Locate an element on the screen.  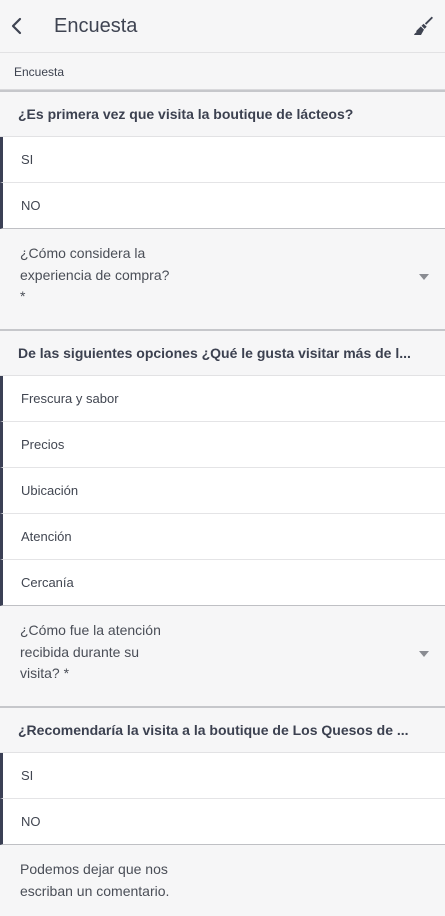
q5-option-si: SI is located at coordinates (222, 776).